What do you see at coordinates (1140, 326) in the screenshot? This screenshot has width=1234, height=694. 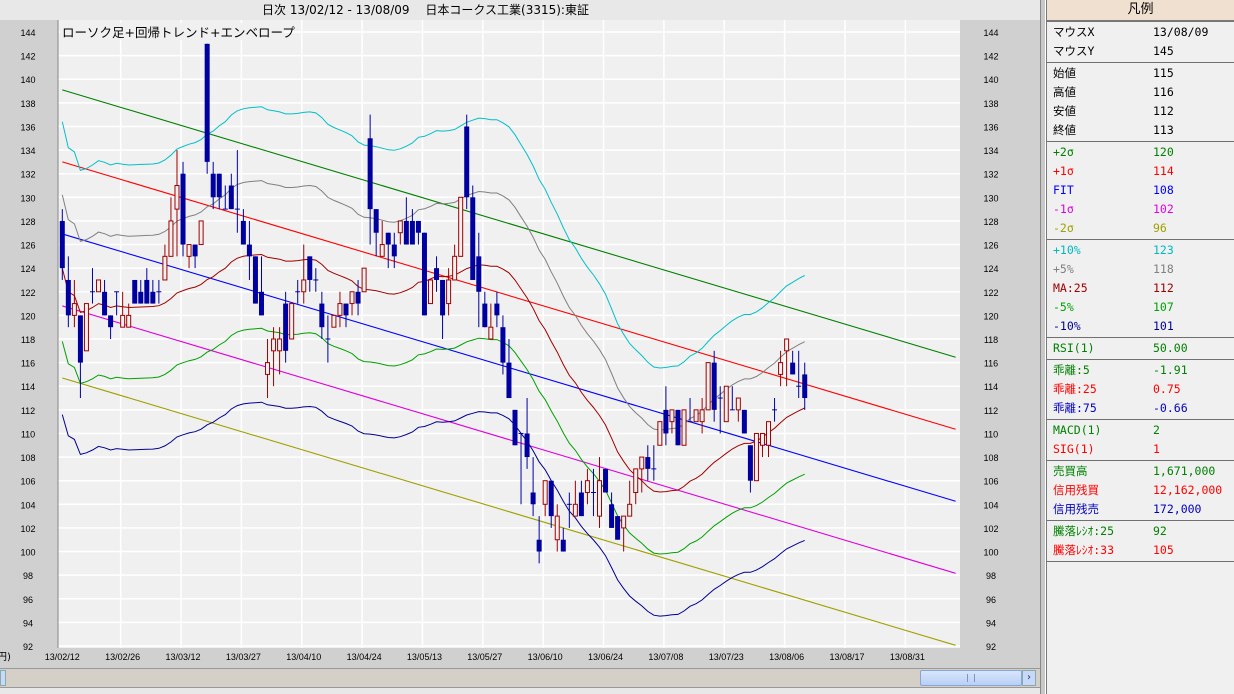 I see `legend-row: -10% 101` at bounding box center [1140, 326].